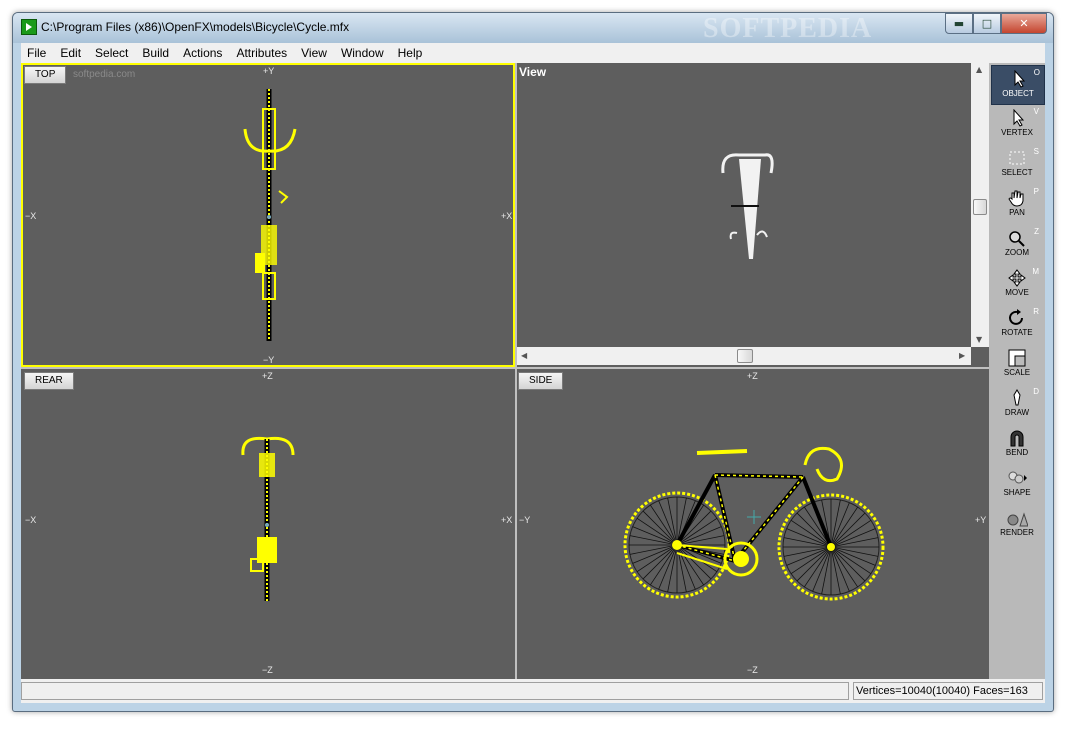  I want to click on tool-bend-label: BEND, so click(1017, 452).